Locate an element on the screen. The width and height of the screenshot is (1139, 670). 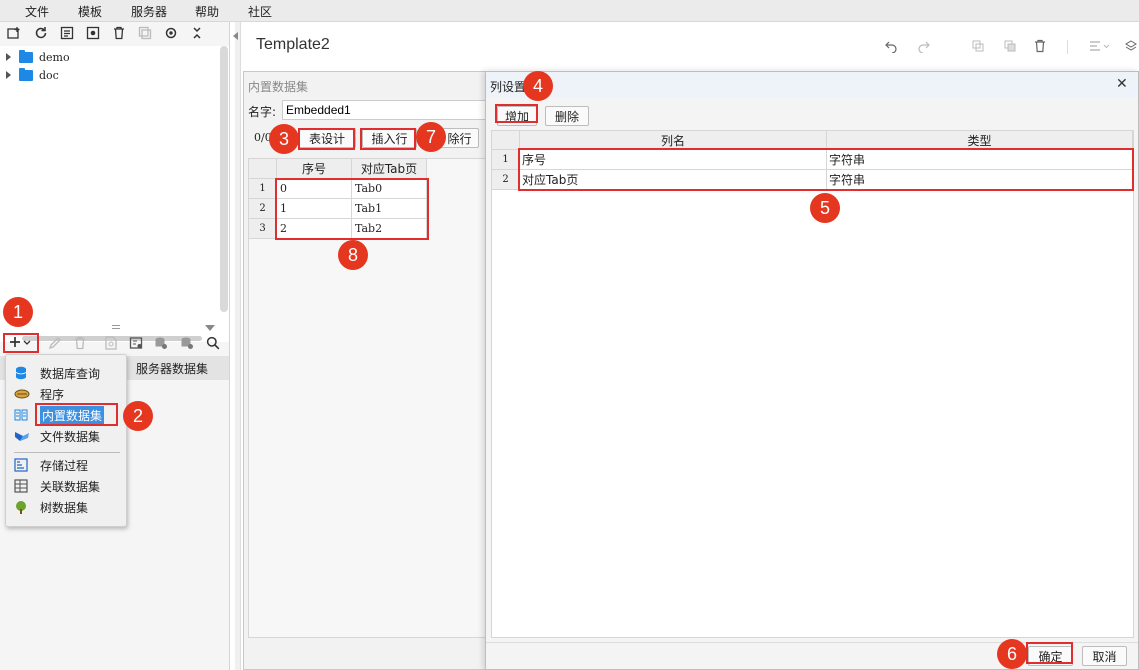
dialog-title: 内置数据集 is located at coordinates (278, 87).